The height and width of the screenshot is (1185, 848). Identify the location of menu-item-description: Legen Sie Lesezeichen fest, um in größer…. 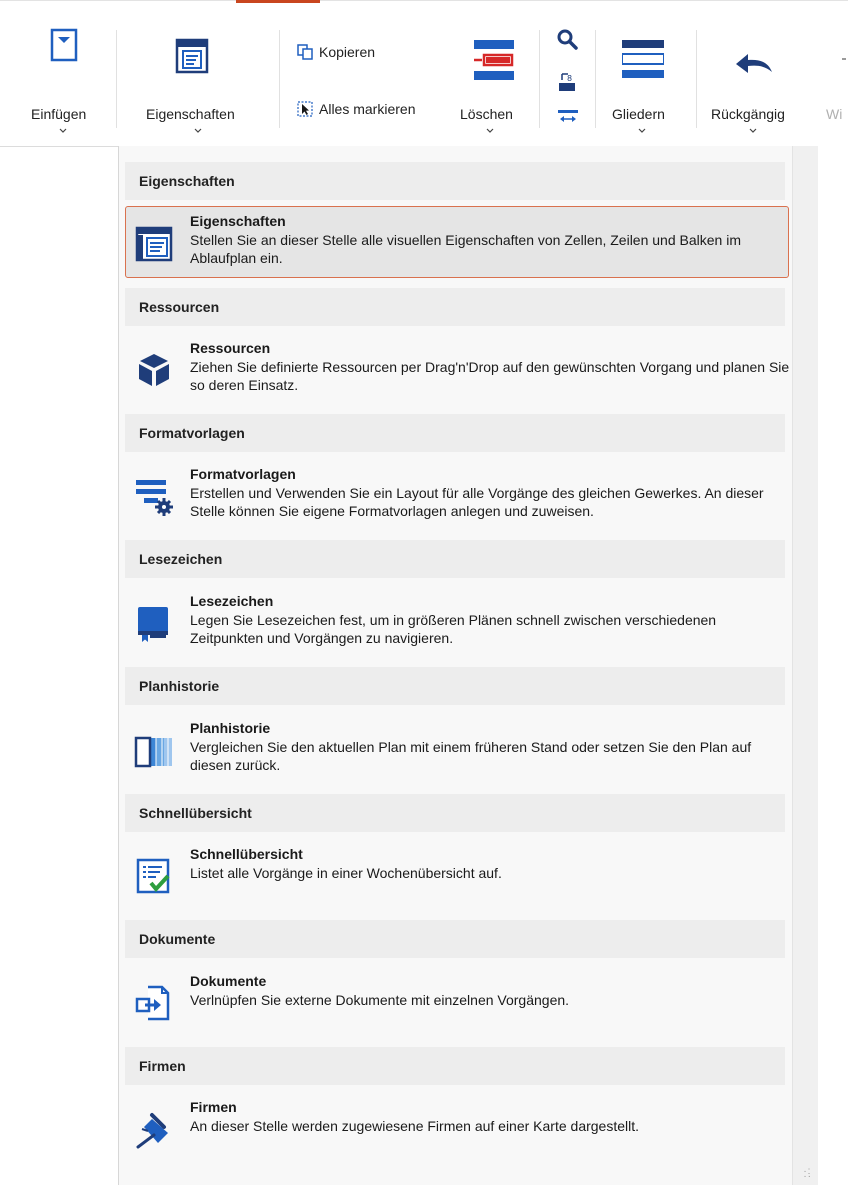
(453, 629).